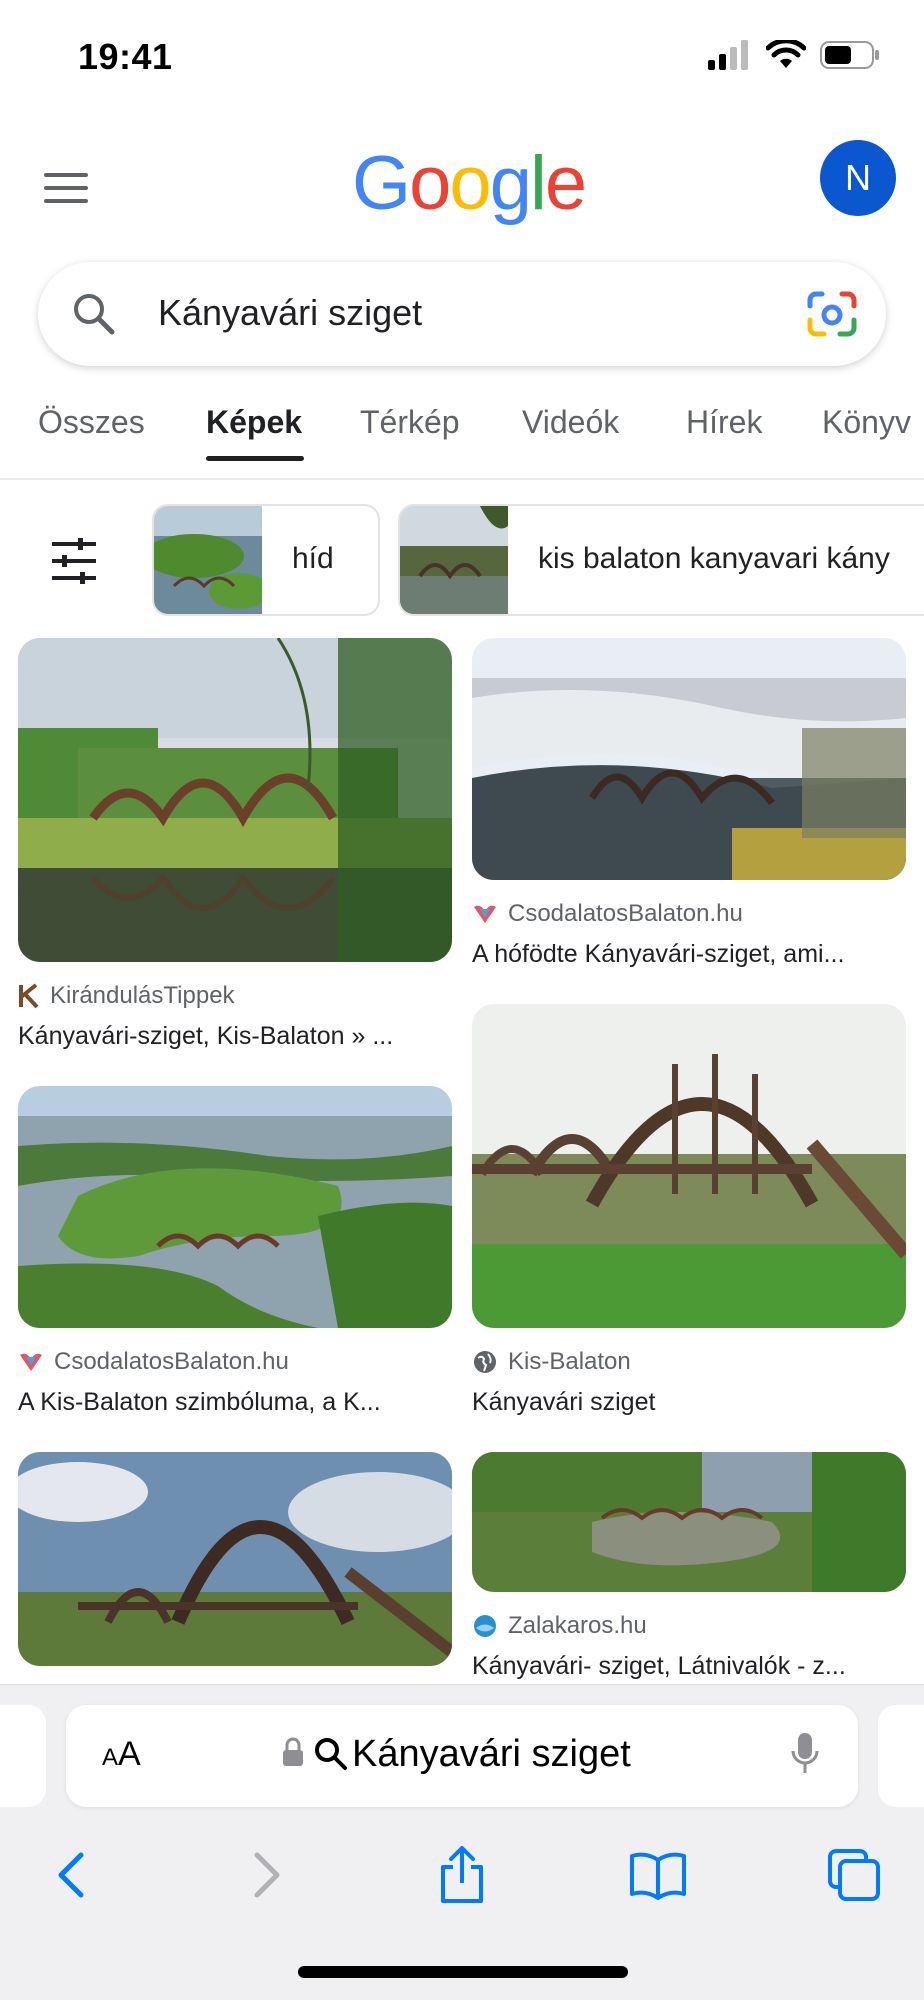 This screenshot has height=2000, width=924. What do you see at coordinates (72, 188) in the screenshot?
I see `hamburger-menu-button` at bounding box center [72, 188].